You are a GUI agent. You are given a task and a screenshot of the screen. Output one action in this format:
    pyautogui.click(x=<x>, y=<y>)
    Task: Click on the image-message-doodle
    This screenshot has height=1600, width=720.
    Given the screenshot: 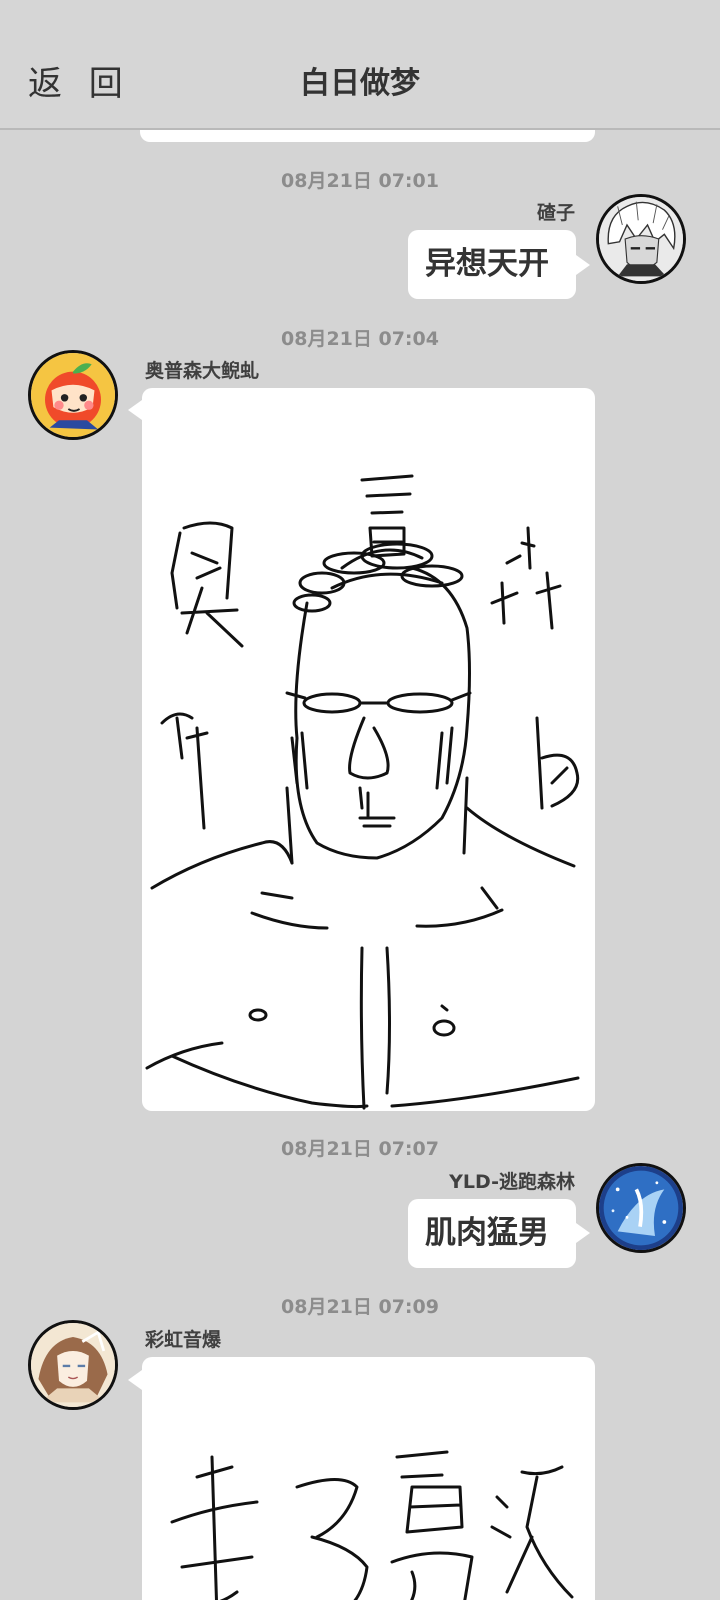 What is the action you would take?
    pyautogui.click(x=368, y=1478)
    